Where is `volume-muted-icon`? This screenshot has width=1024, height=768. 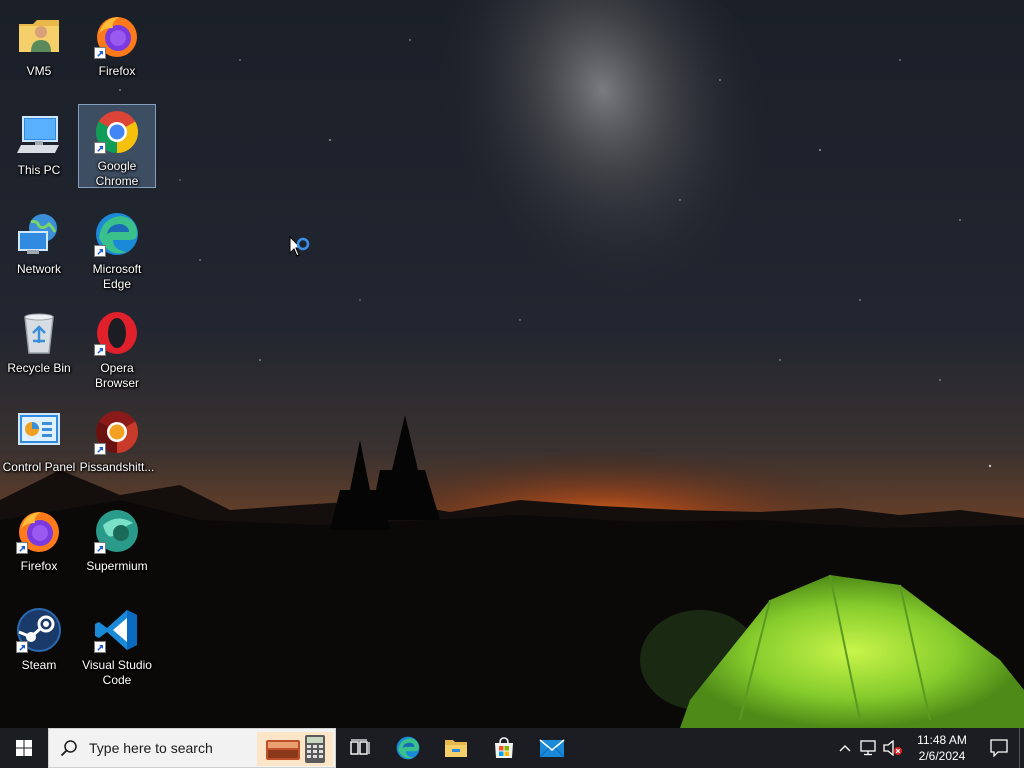
volume-muted-icon is located at coordinates (892, 748).